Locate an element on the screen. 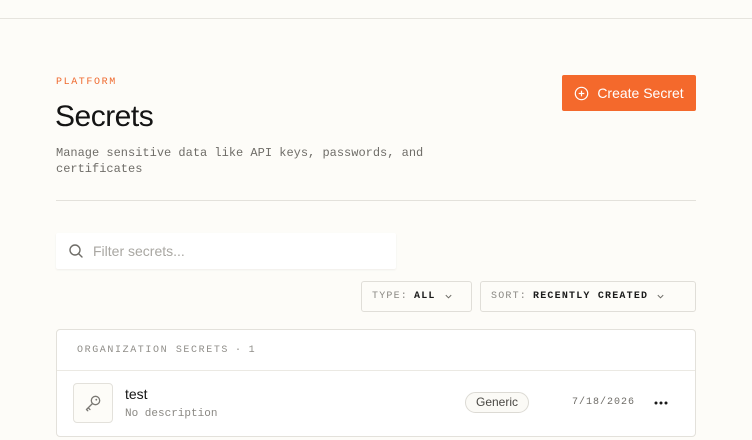 This screenshot has width=752, height=440. type-filter-dropdown: TYPE: ALL is located at coordinates (416, 296).